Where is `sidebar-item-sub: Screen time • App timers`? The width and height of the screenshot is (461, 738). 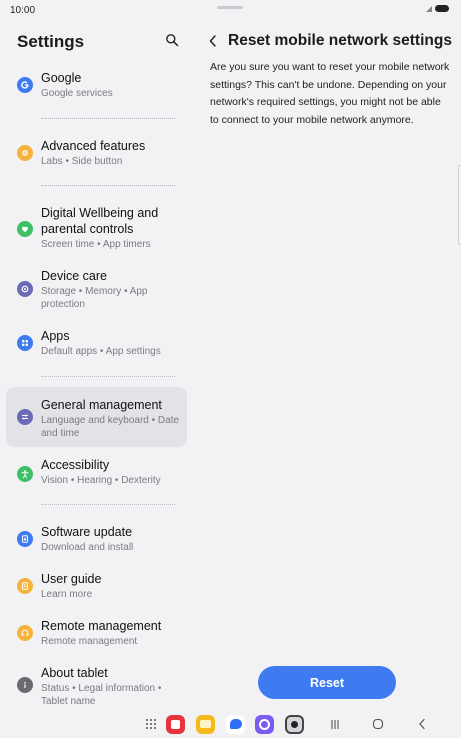
sidebar-item-sub: Screen time • App timers is located at coordinates (96, 244).